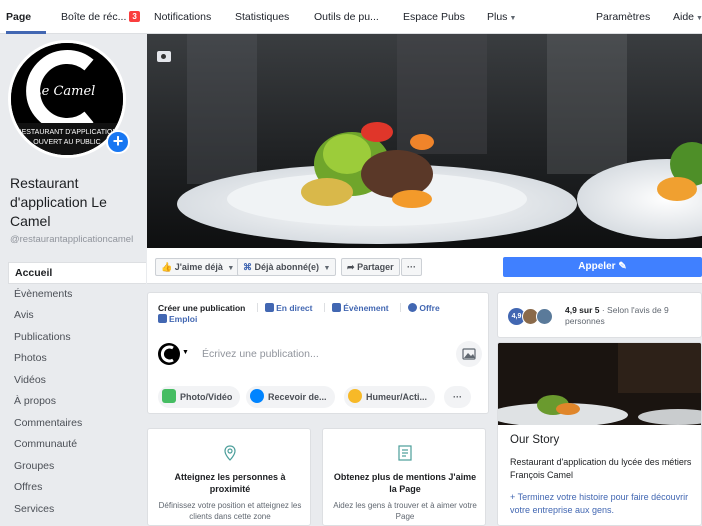 The width and height of the screenshot is (702, 526). I want to click on promo-title: Atteignez les personnes à proximité, so click(230, 483).